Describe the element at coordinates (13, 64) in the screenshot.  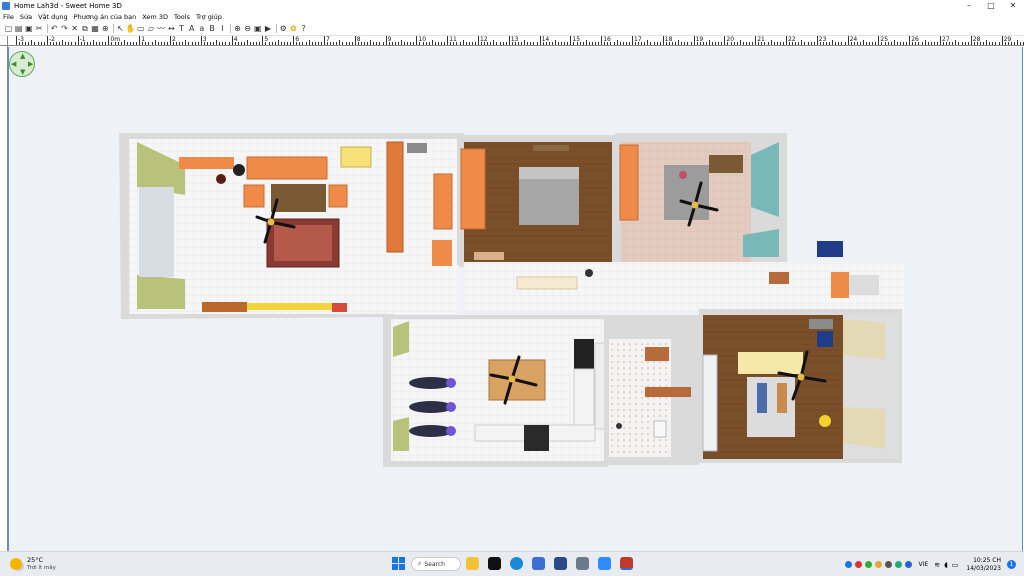
I see `arrow-left-icon: ◀` at that location.